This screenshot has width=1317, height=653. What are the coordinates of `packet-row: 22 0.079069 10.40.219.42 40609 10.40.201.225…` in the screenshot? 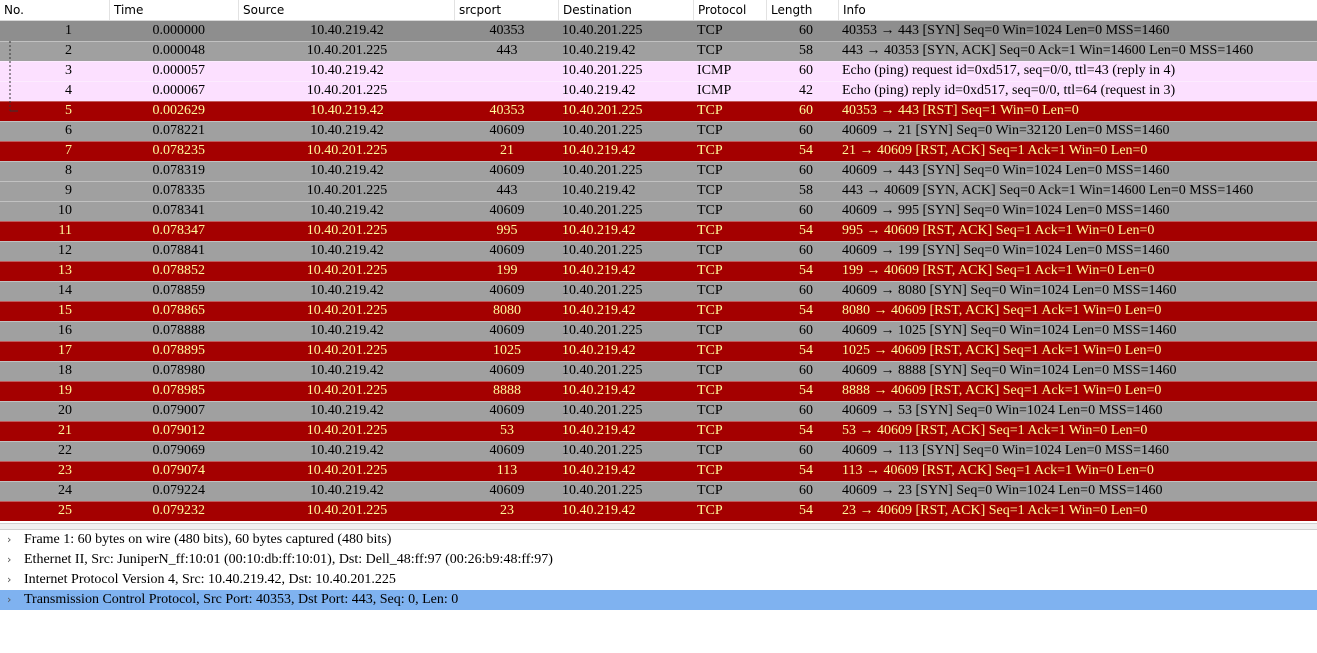 It's located at (658, 451).